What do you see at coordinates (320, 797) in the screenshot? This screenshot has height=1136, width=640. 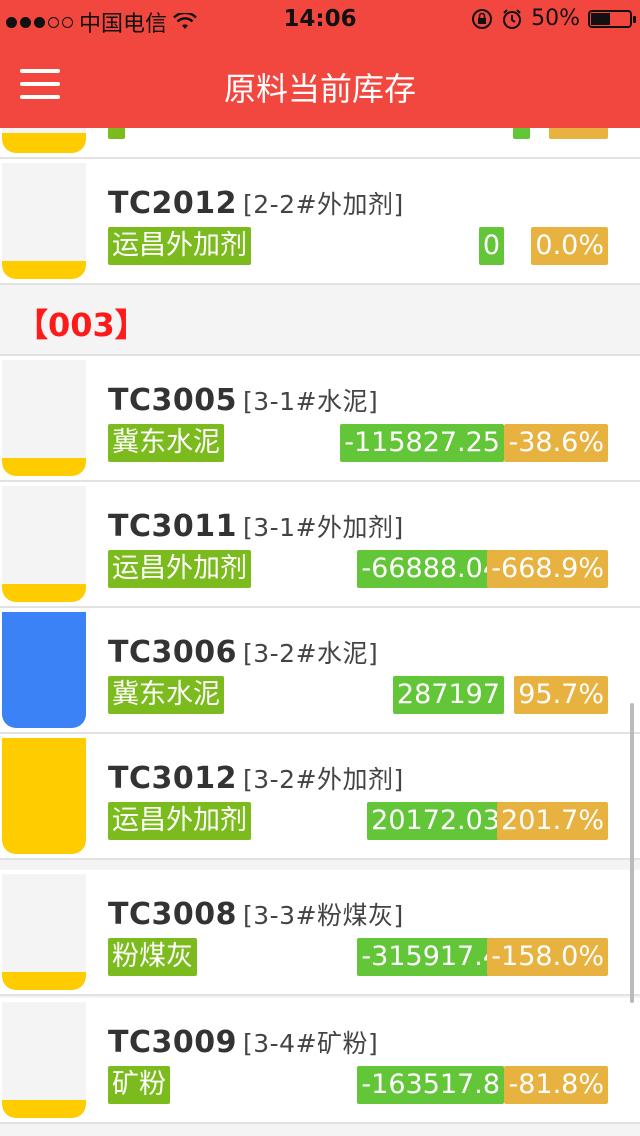 I see `list-item: TC3012 [3-2#外加剂] 运昌外加剂 20172.03 201.7%` at bounding box center [320, 797].